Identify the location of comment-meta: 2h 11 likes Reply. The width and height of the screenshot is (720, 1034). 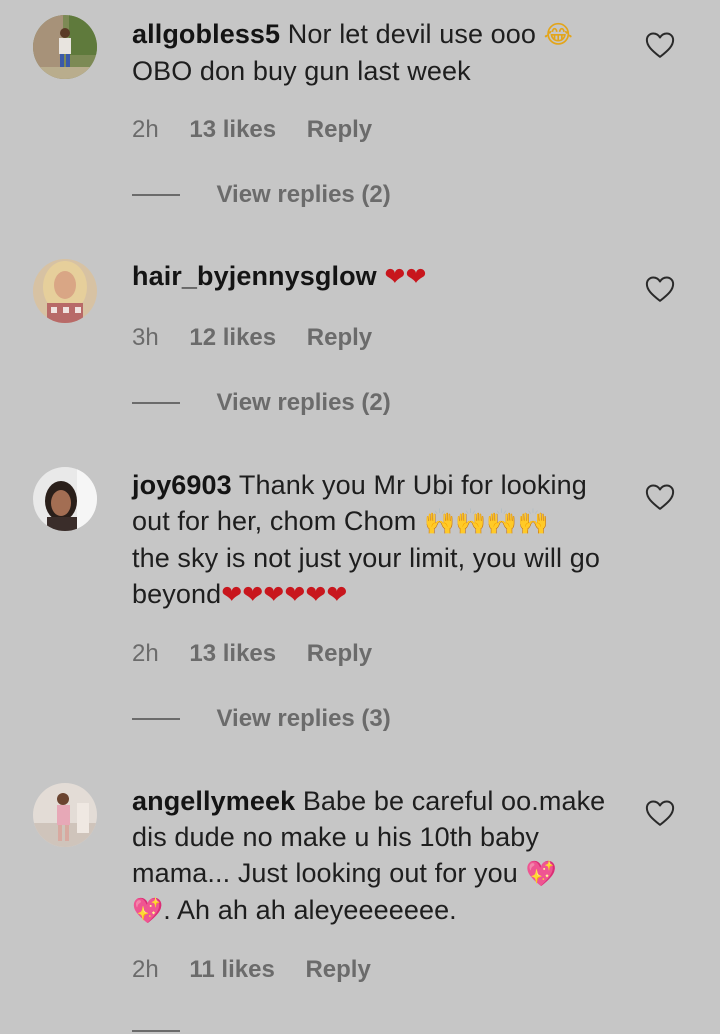
(251, 970).